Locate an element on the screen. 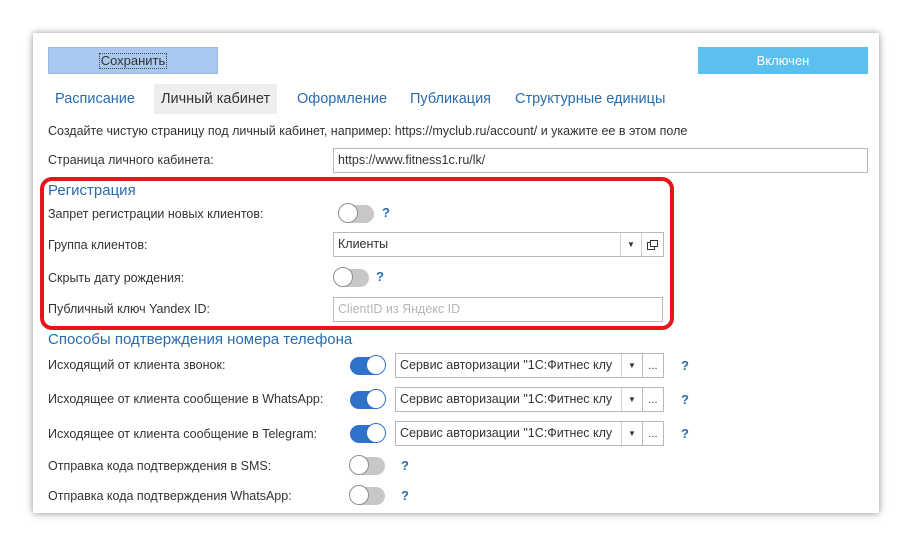  client-group-value: Клиенты is located at coordinates (363, 244).